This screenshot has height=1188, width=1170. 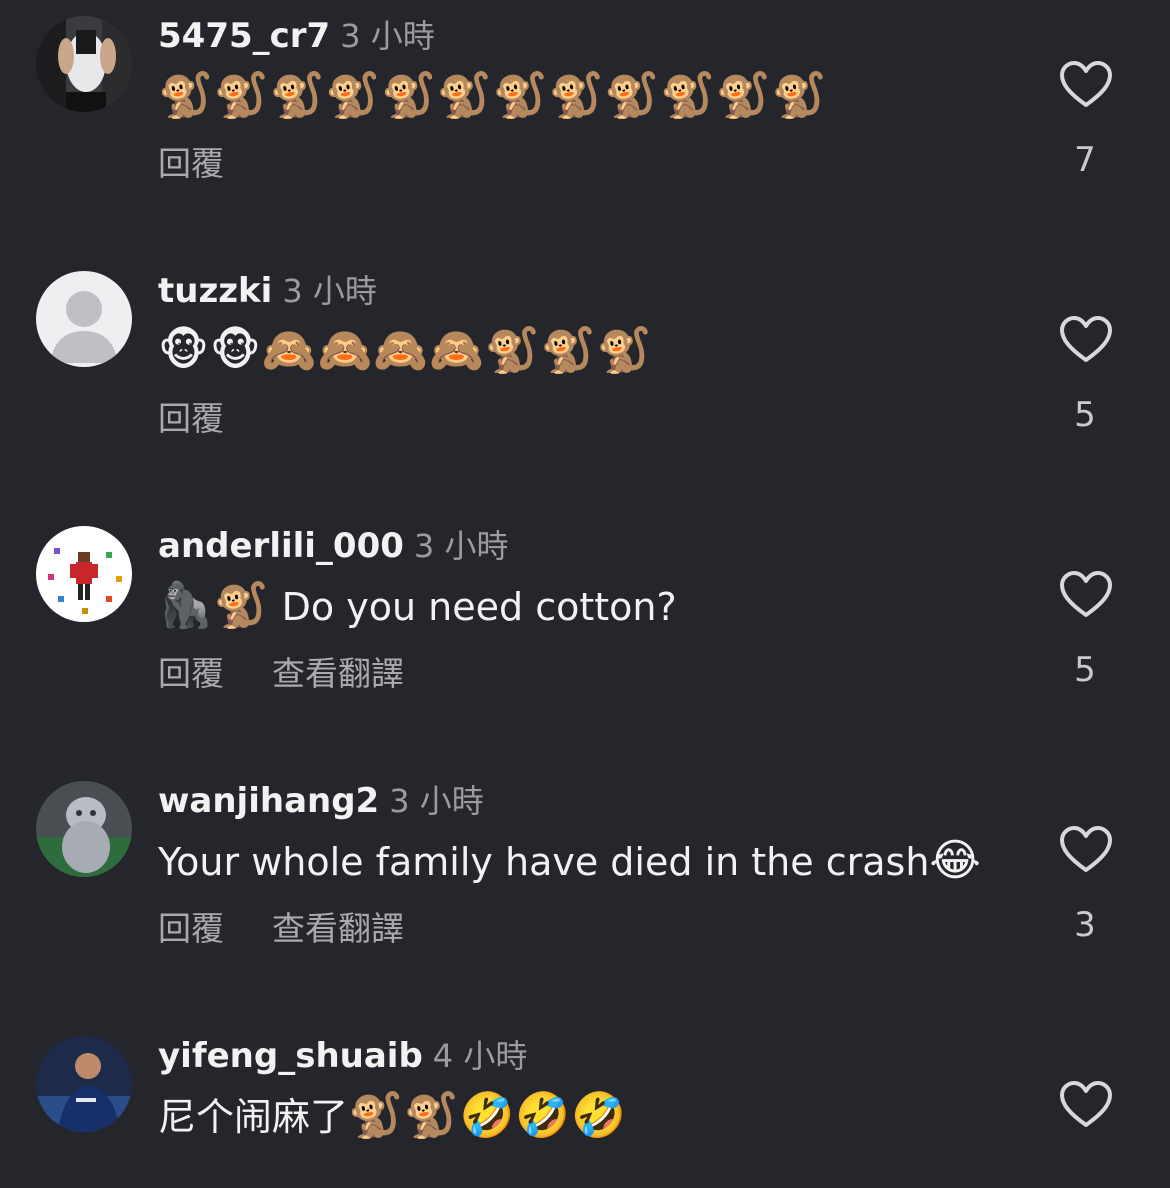 I want to click on like-count: 7, so click(x=1085, y=160).